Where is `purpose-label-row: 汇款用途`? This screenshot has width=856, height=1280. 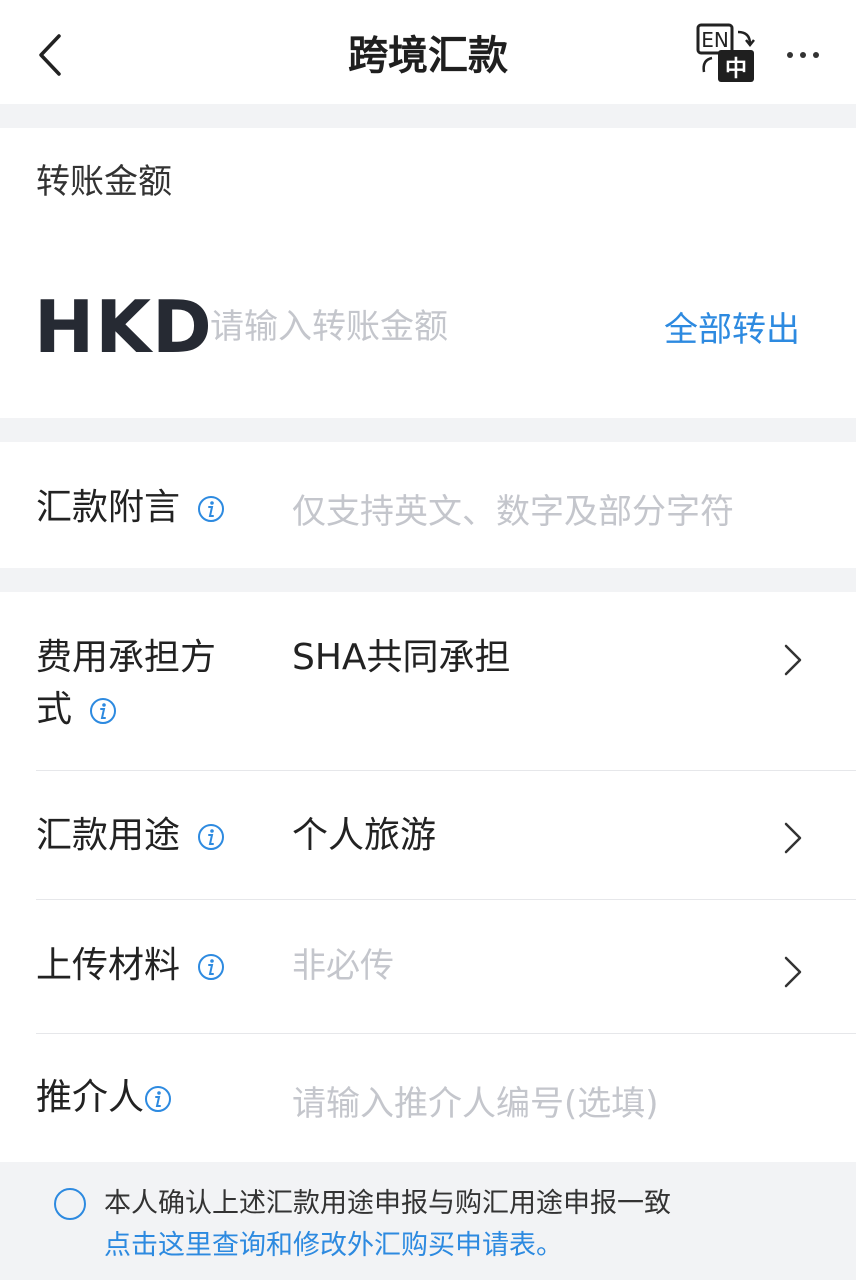 purpose-label-row: 汇款用途 is located at coordinates (130, 836).